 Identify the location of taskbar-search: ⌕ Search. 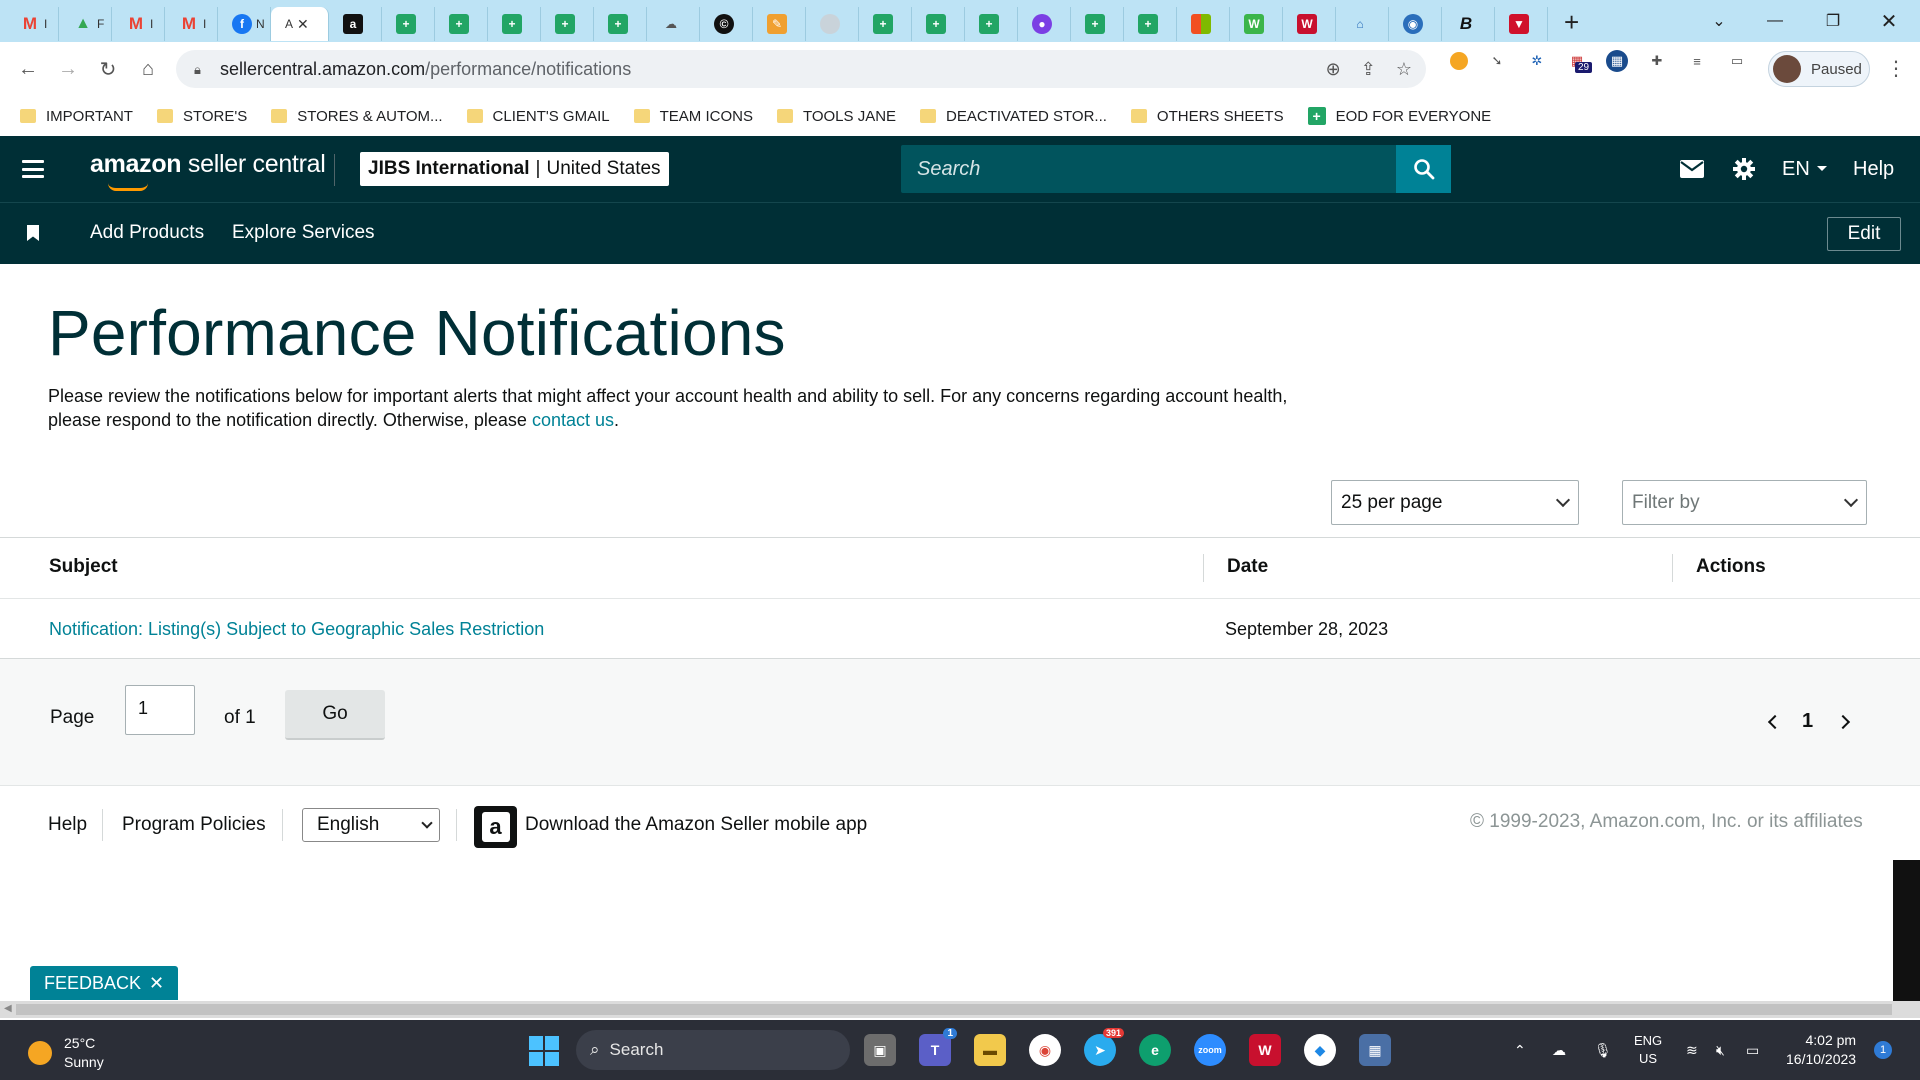
(713, 1050).